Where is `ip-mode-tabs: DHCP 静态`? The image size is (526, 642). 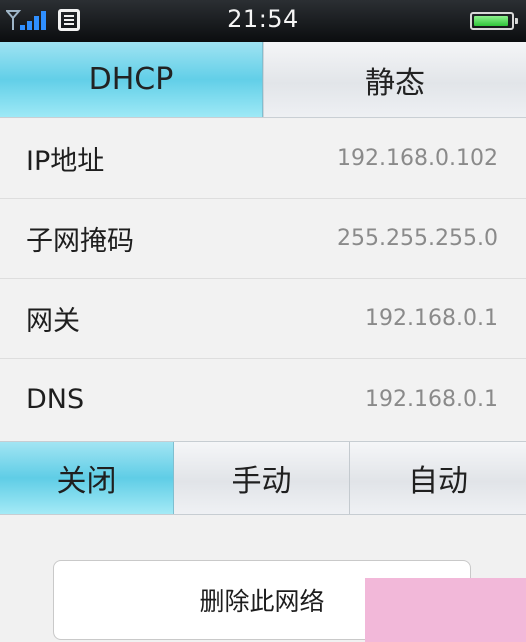
ip-mode-tabs: DHCP 静态 is located at coordinates (263, 80).